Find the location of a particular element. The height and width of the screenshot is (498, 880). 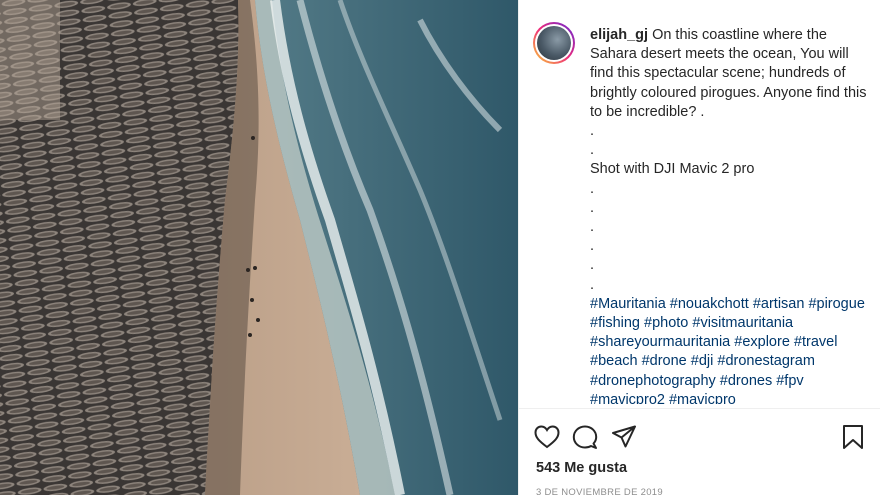

username-link: elijah_gj is located at coordinates (619, 35).